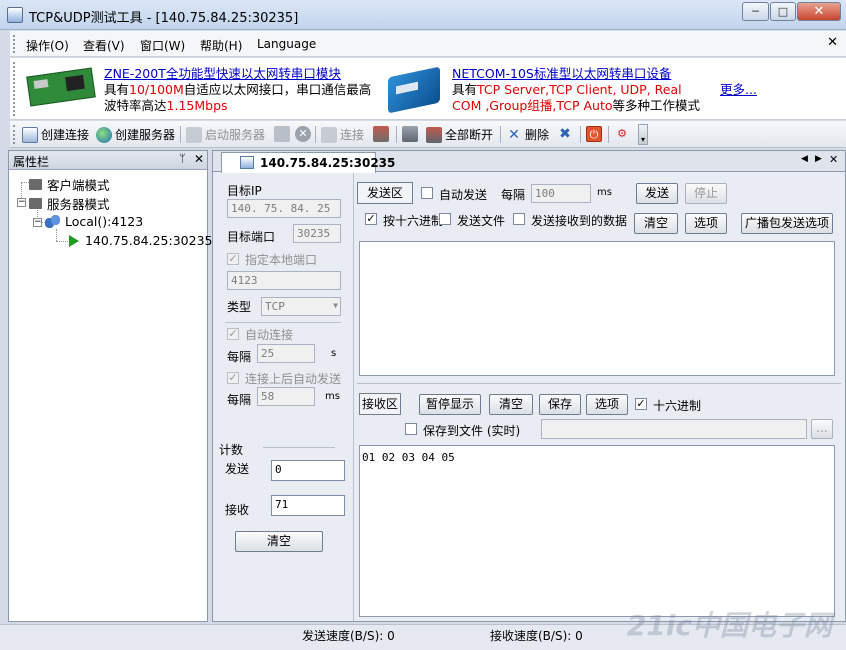  Describe the element at coordinates (804, 159) in the screenshot. I see `tab-prev-icon: ◀` at that location.